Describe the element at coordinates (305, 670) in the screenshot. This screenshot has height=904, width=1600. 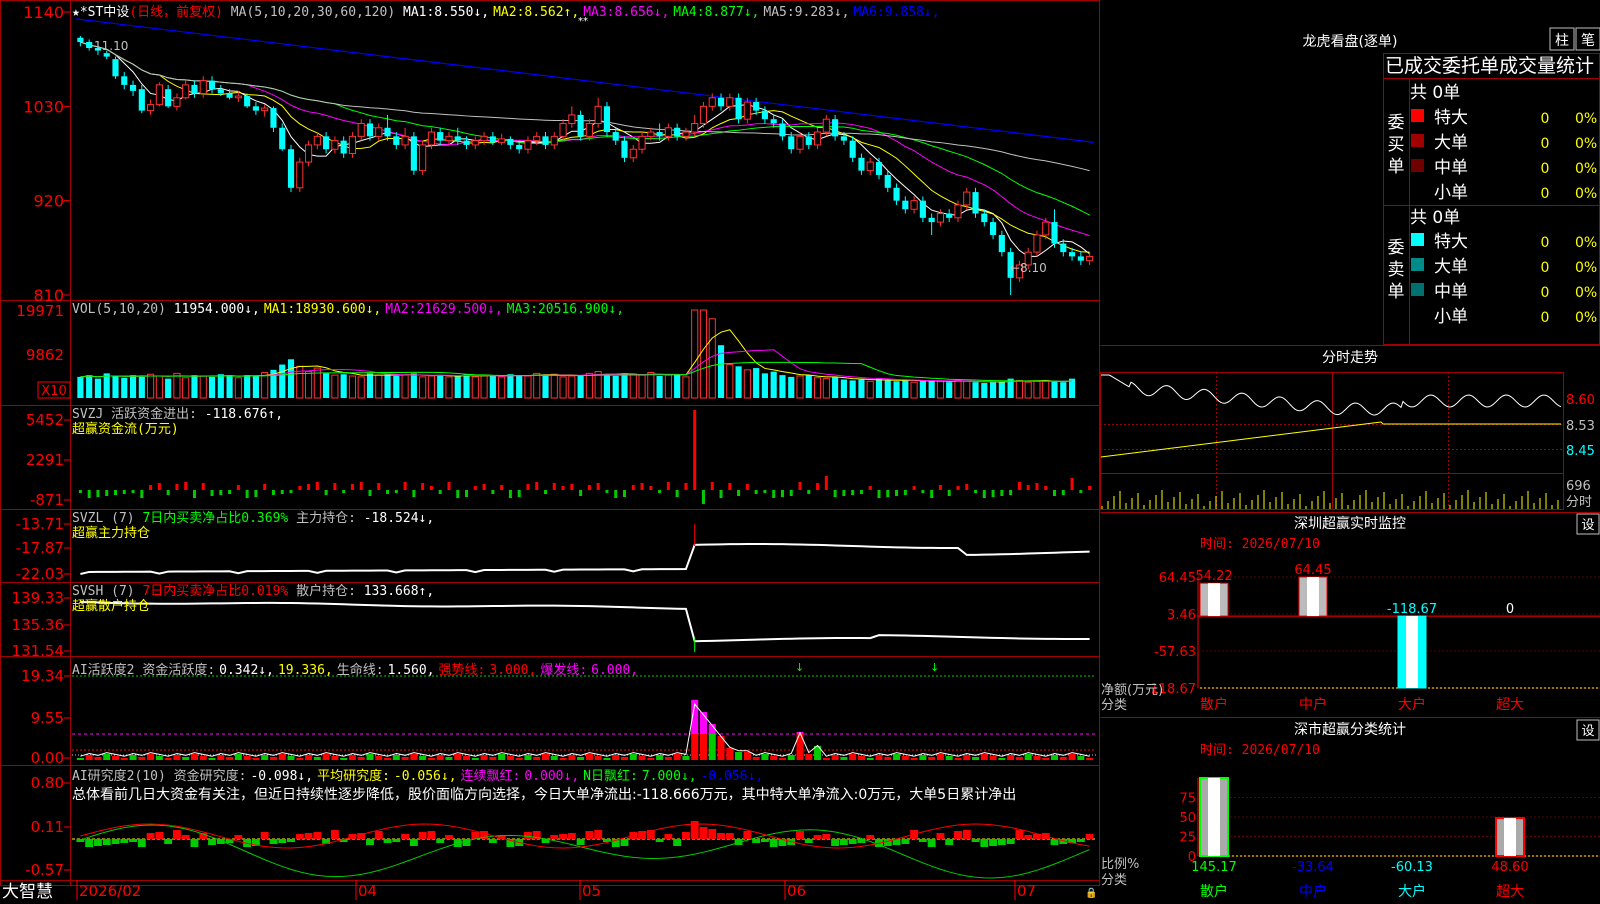
I see `ai-active-item-2: 19.336,` at that location.